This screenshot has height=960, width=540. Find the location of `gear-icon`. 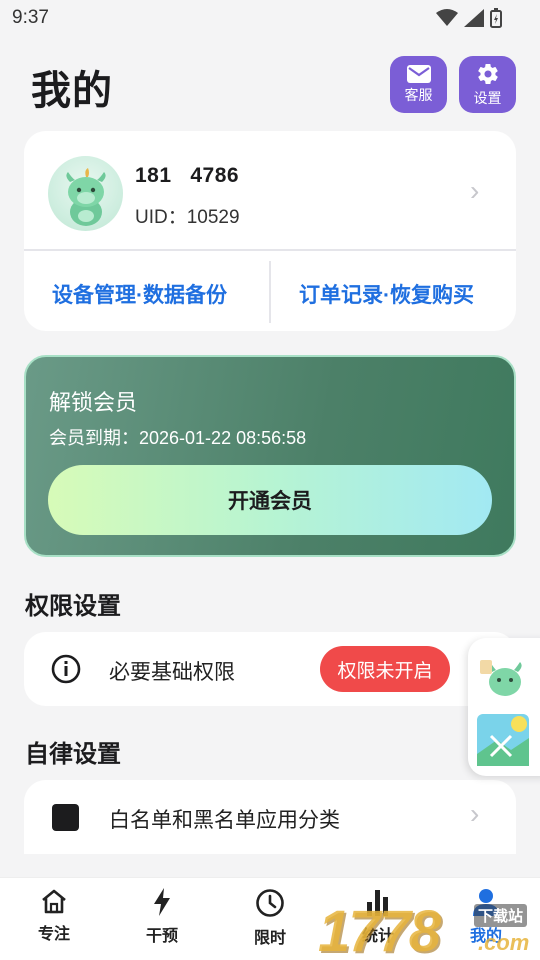

gear-icon is located at coordinates (487, 73).